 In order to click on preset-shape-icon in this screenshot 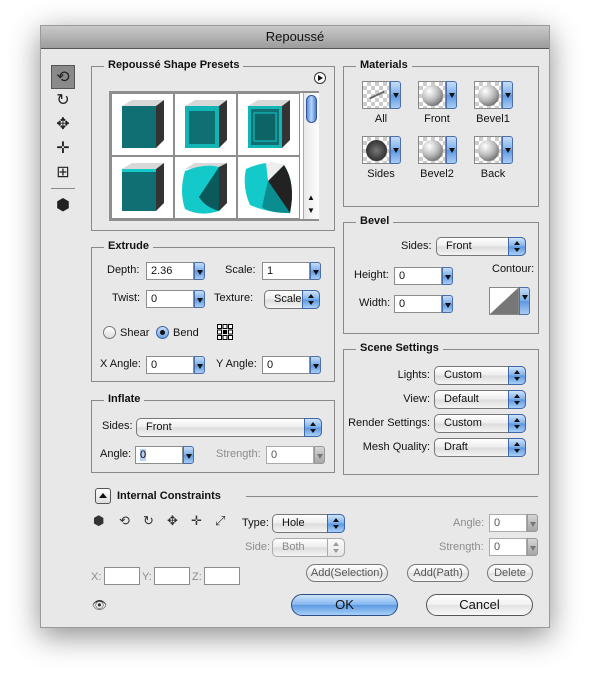, I will do `click(143, 187)`.